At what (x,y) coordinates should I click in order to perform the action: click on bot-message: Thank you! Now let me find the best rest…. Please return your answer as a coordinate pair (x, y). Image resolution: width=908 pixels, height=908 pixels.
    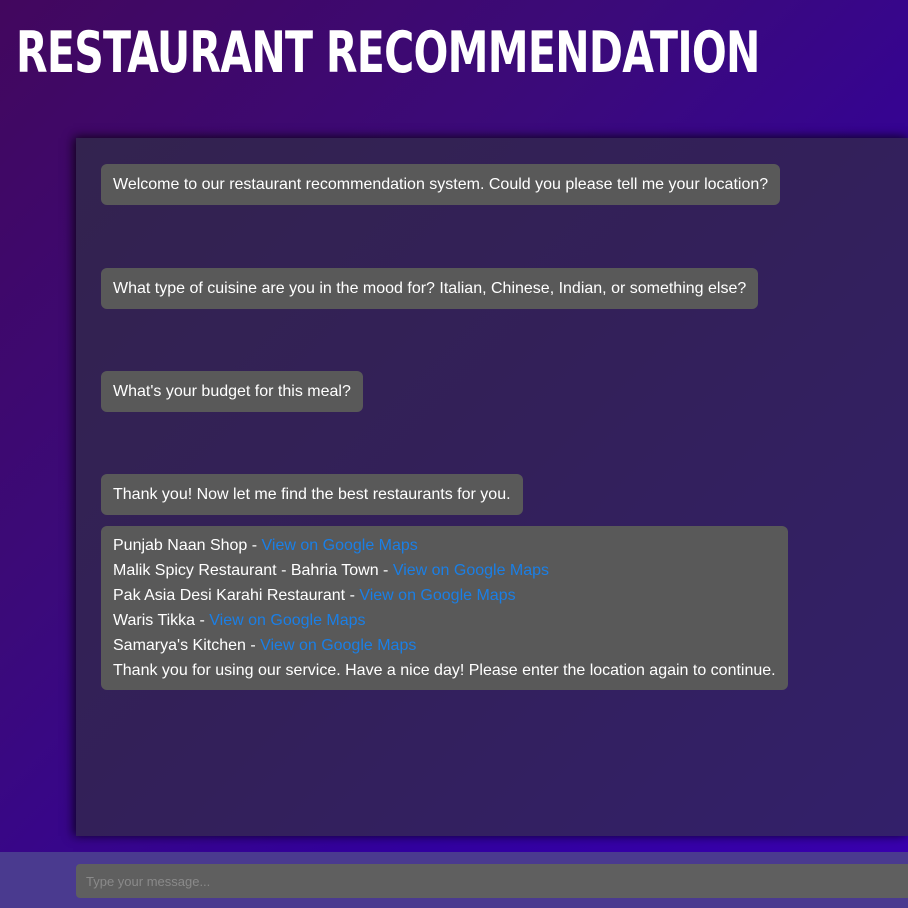
    Looking at the image, I should click on (312, 494).